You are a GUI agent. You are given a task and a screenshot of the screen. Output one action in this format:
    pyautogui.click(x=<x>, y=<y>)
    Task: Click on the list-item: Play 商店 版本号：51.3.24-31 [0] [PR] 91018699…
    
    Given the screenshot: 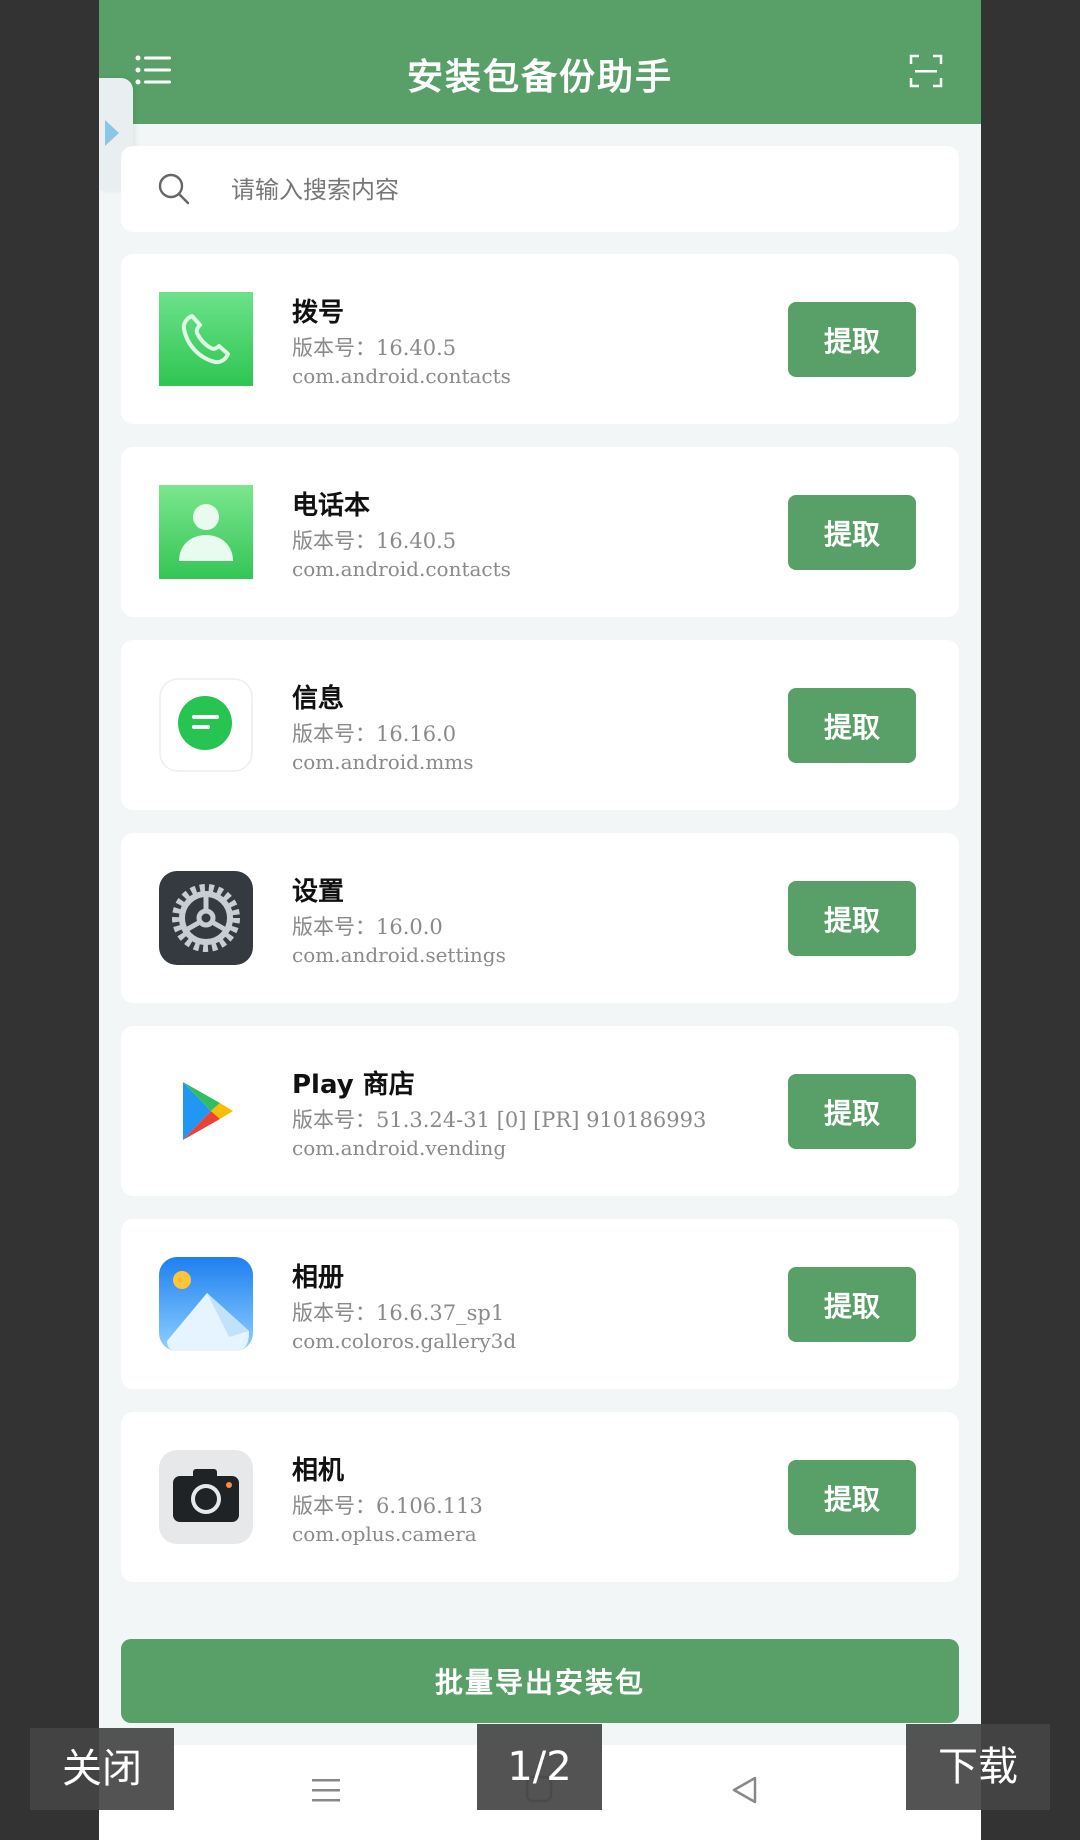 What is the action you would take?
    pyautogui.click(x=540, y=1111)
    